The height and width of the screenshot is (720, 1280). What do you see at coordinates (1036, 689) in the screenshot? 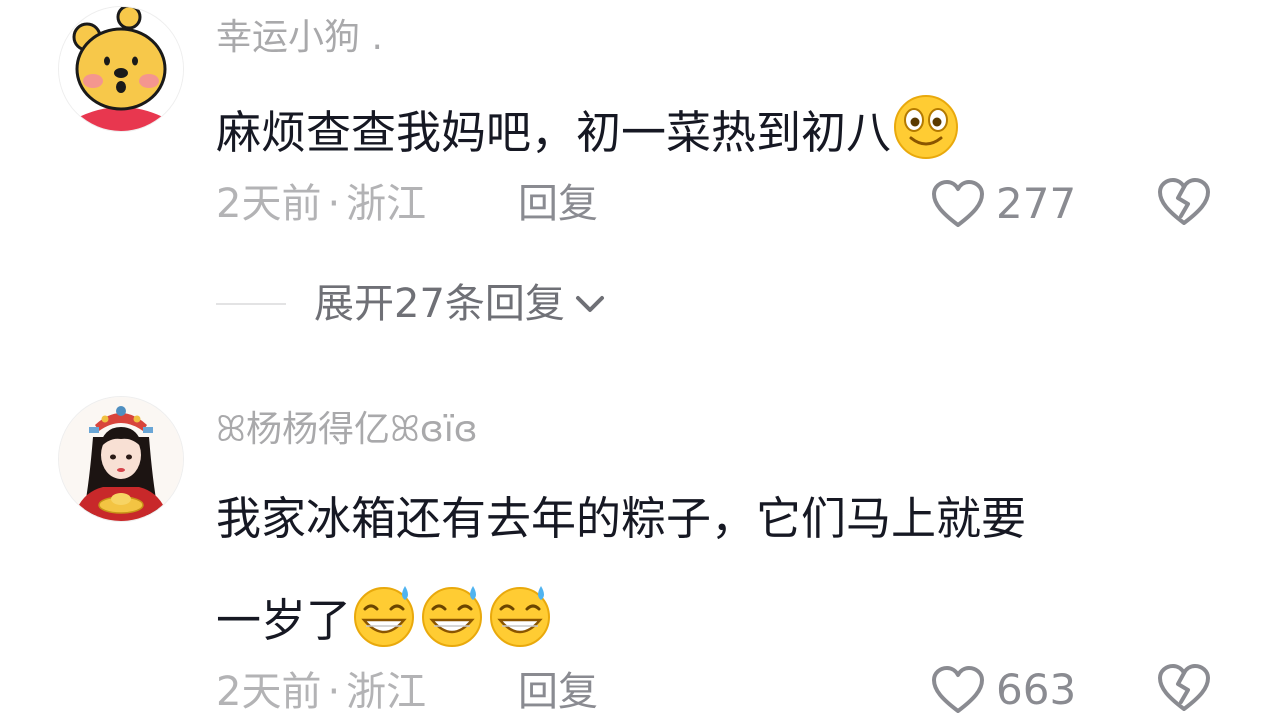
I see `like-count: 663` at bounding box center [1036, 689].